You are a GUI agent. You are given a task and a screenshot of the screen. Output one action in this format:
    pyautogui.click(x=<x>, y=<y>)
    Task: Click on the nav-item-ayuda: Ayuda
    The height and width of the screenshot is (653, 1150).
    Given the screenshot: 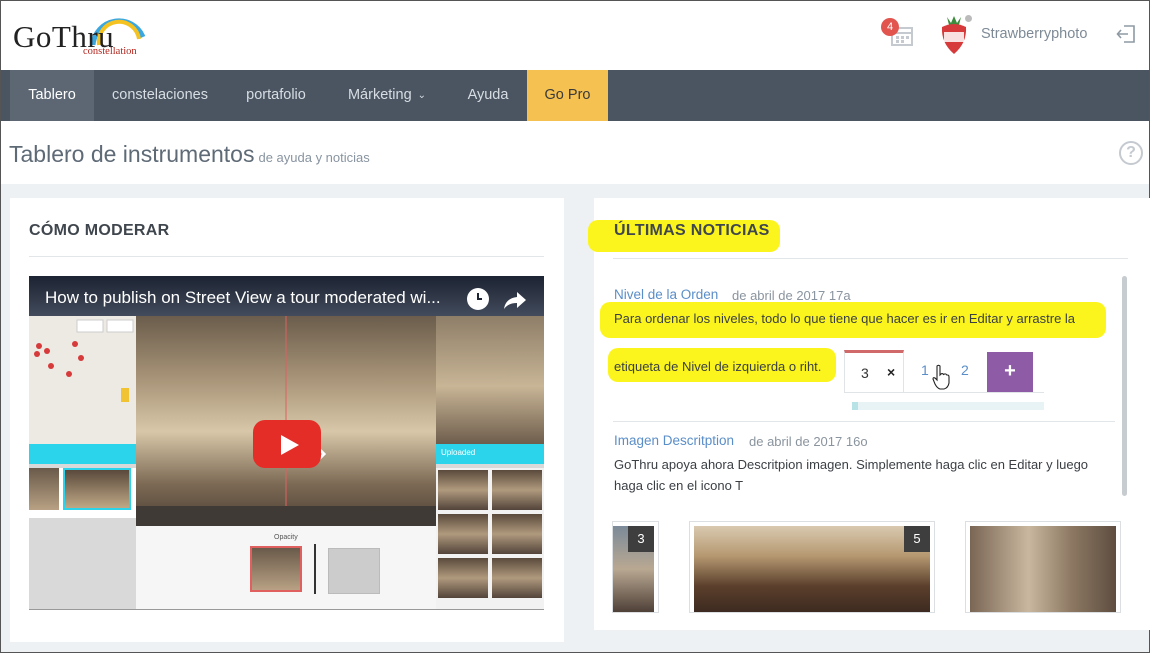 What is the action you would take?
    pyautogui.click(x=488, y=95)
    